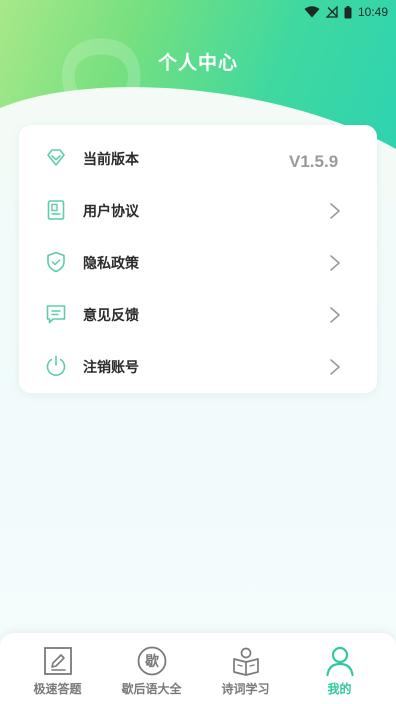  I want to click on bottom-tab-bar: 极速答题 歇 歇后语大全 诗词学习 我的, so click(198, 668).